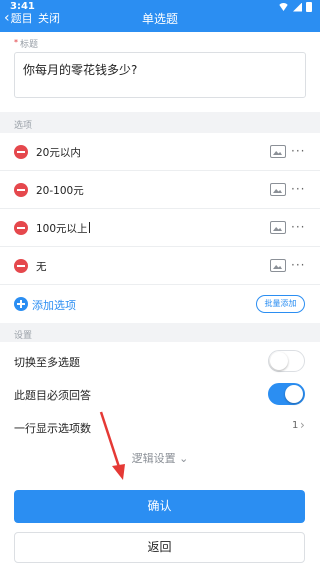 The width and height of the screenshot is (320, 570). Describe the element at coordinates (159, 547) in the screenshot. I see `back-button: 返回` at that location.